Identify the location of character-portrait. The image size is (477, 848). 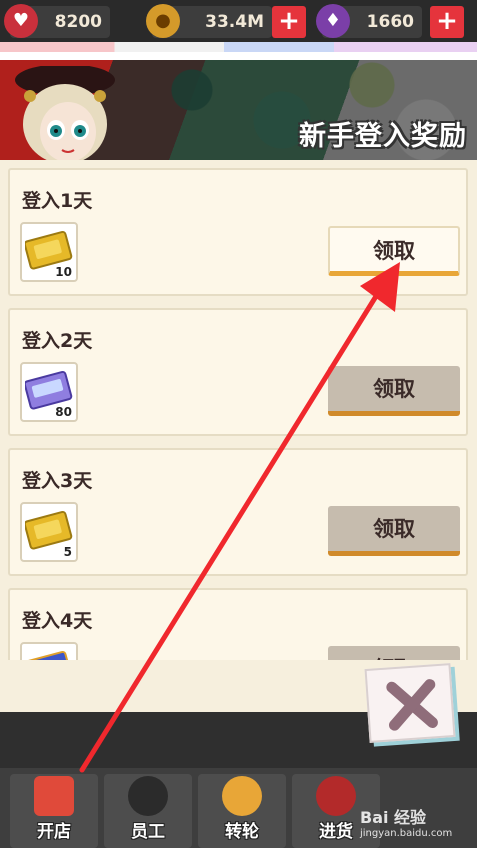
(65, 113).